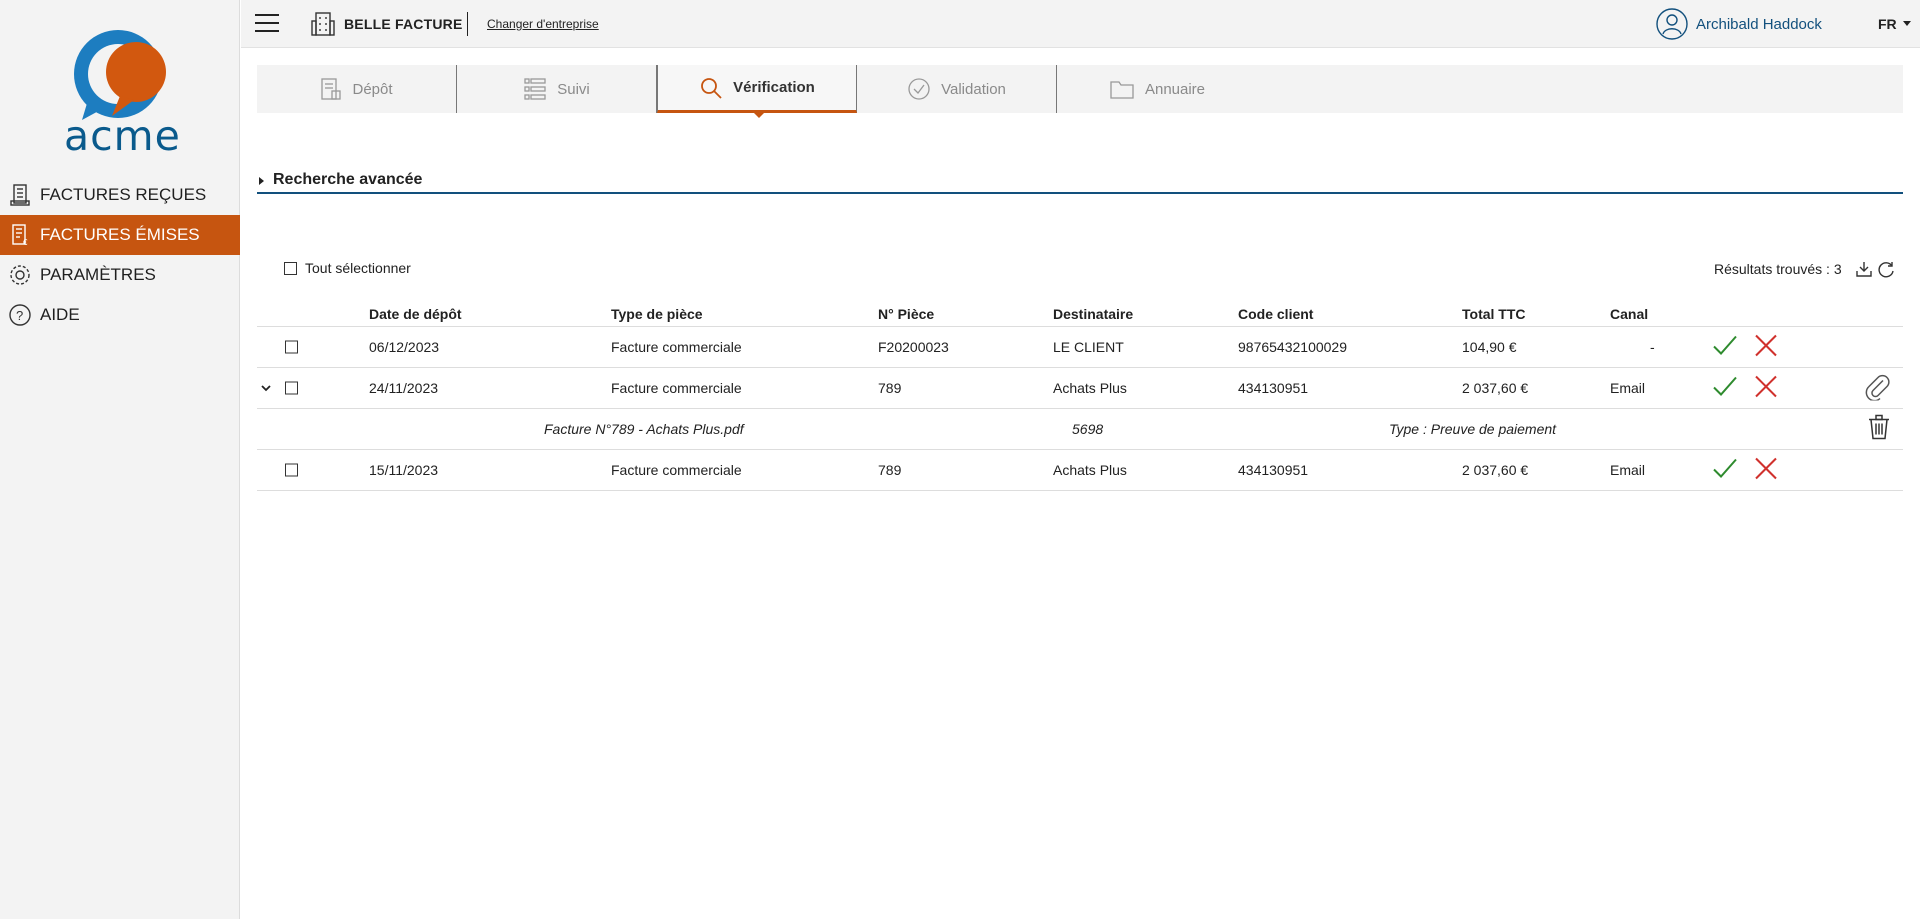  I want to click on header-code: Code client, so click(1275, 314).